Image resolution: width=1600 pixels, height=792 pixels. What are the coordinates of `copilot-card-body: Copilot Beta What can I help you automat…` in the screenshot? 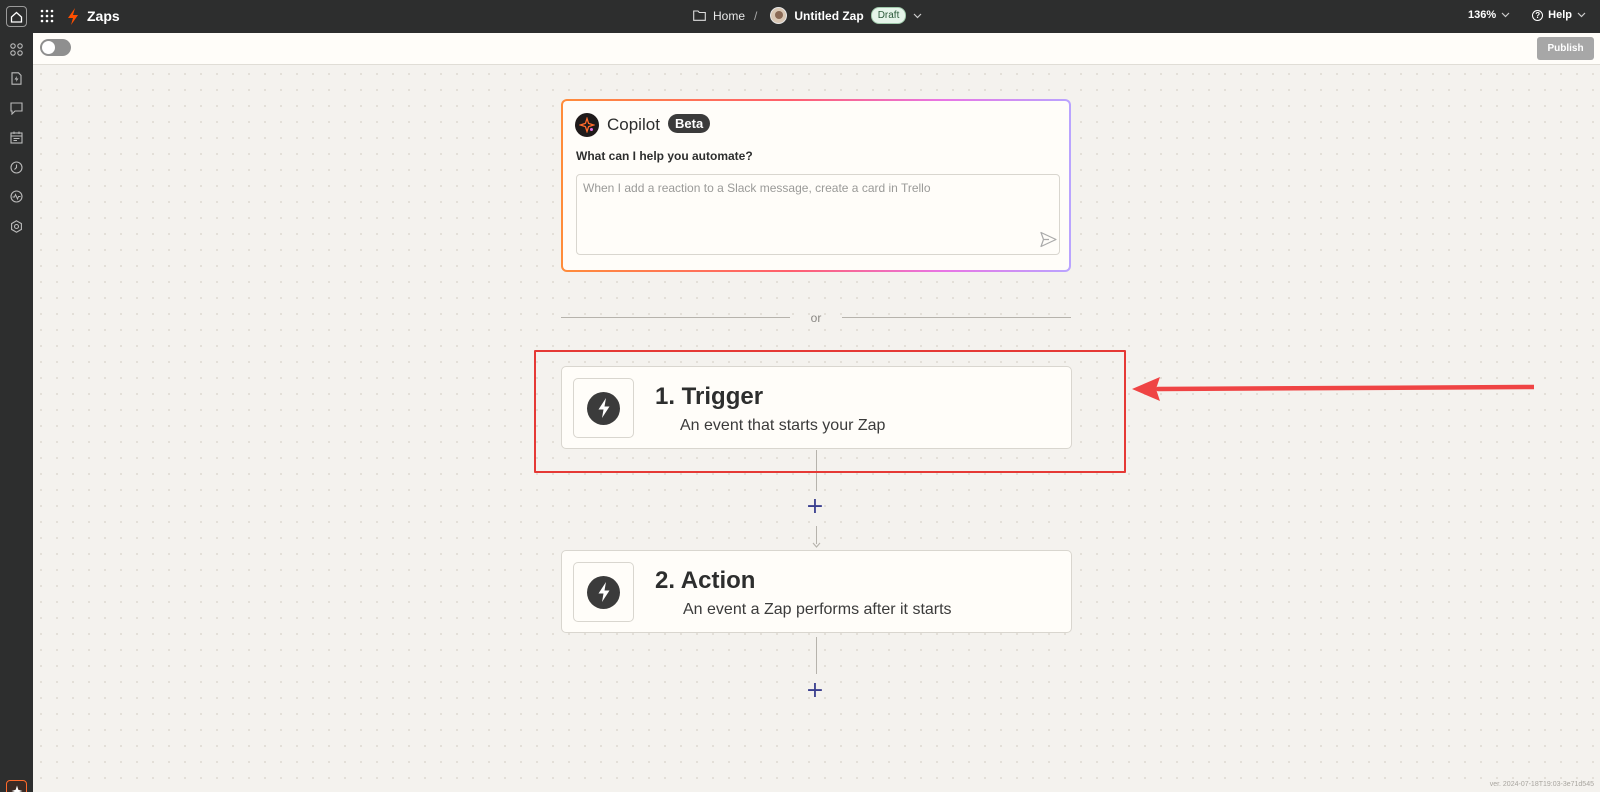 It's located at (816, 185).